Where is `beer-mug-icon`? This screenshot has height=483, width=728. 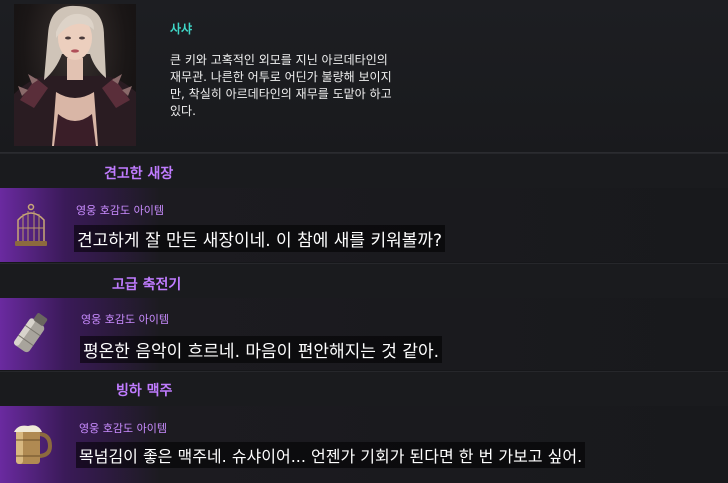
beer-mug-icon is located at coordinates (31, 445).